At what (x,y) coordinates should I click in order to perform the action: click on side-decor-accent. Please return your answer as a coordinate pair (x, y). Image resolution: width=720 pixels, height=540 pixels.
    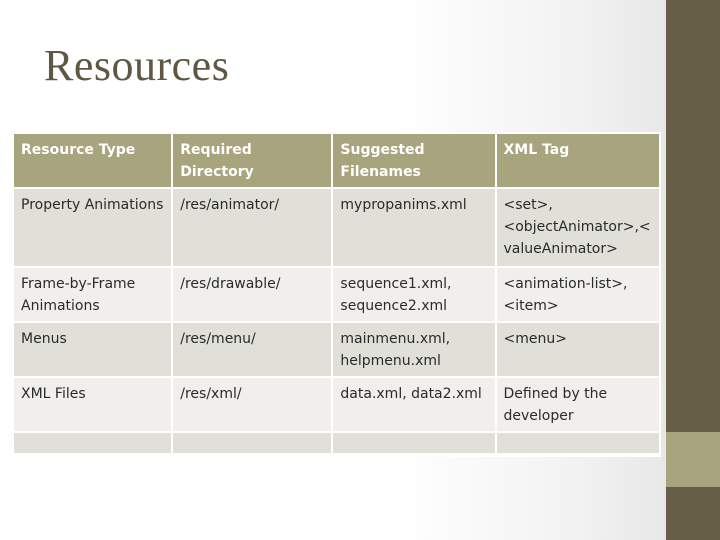
    Looking at the image, I should click on (693, 459).